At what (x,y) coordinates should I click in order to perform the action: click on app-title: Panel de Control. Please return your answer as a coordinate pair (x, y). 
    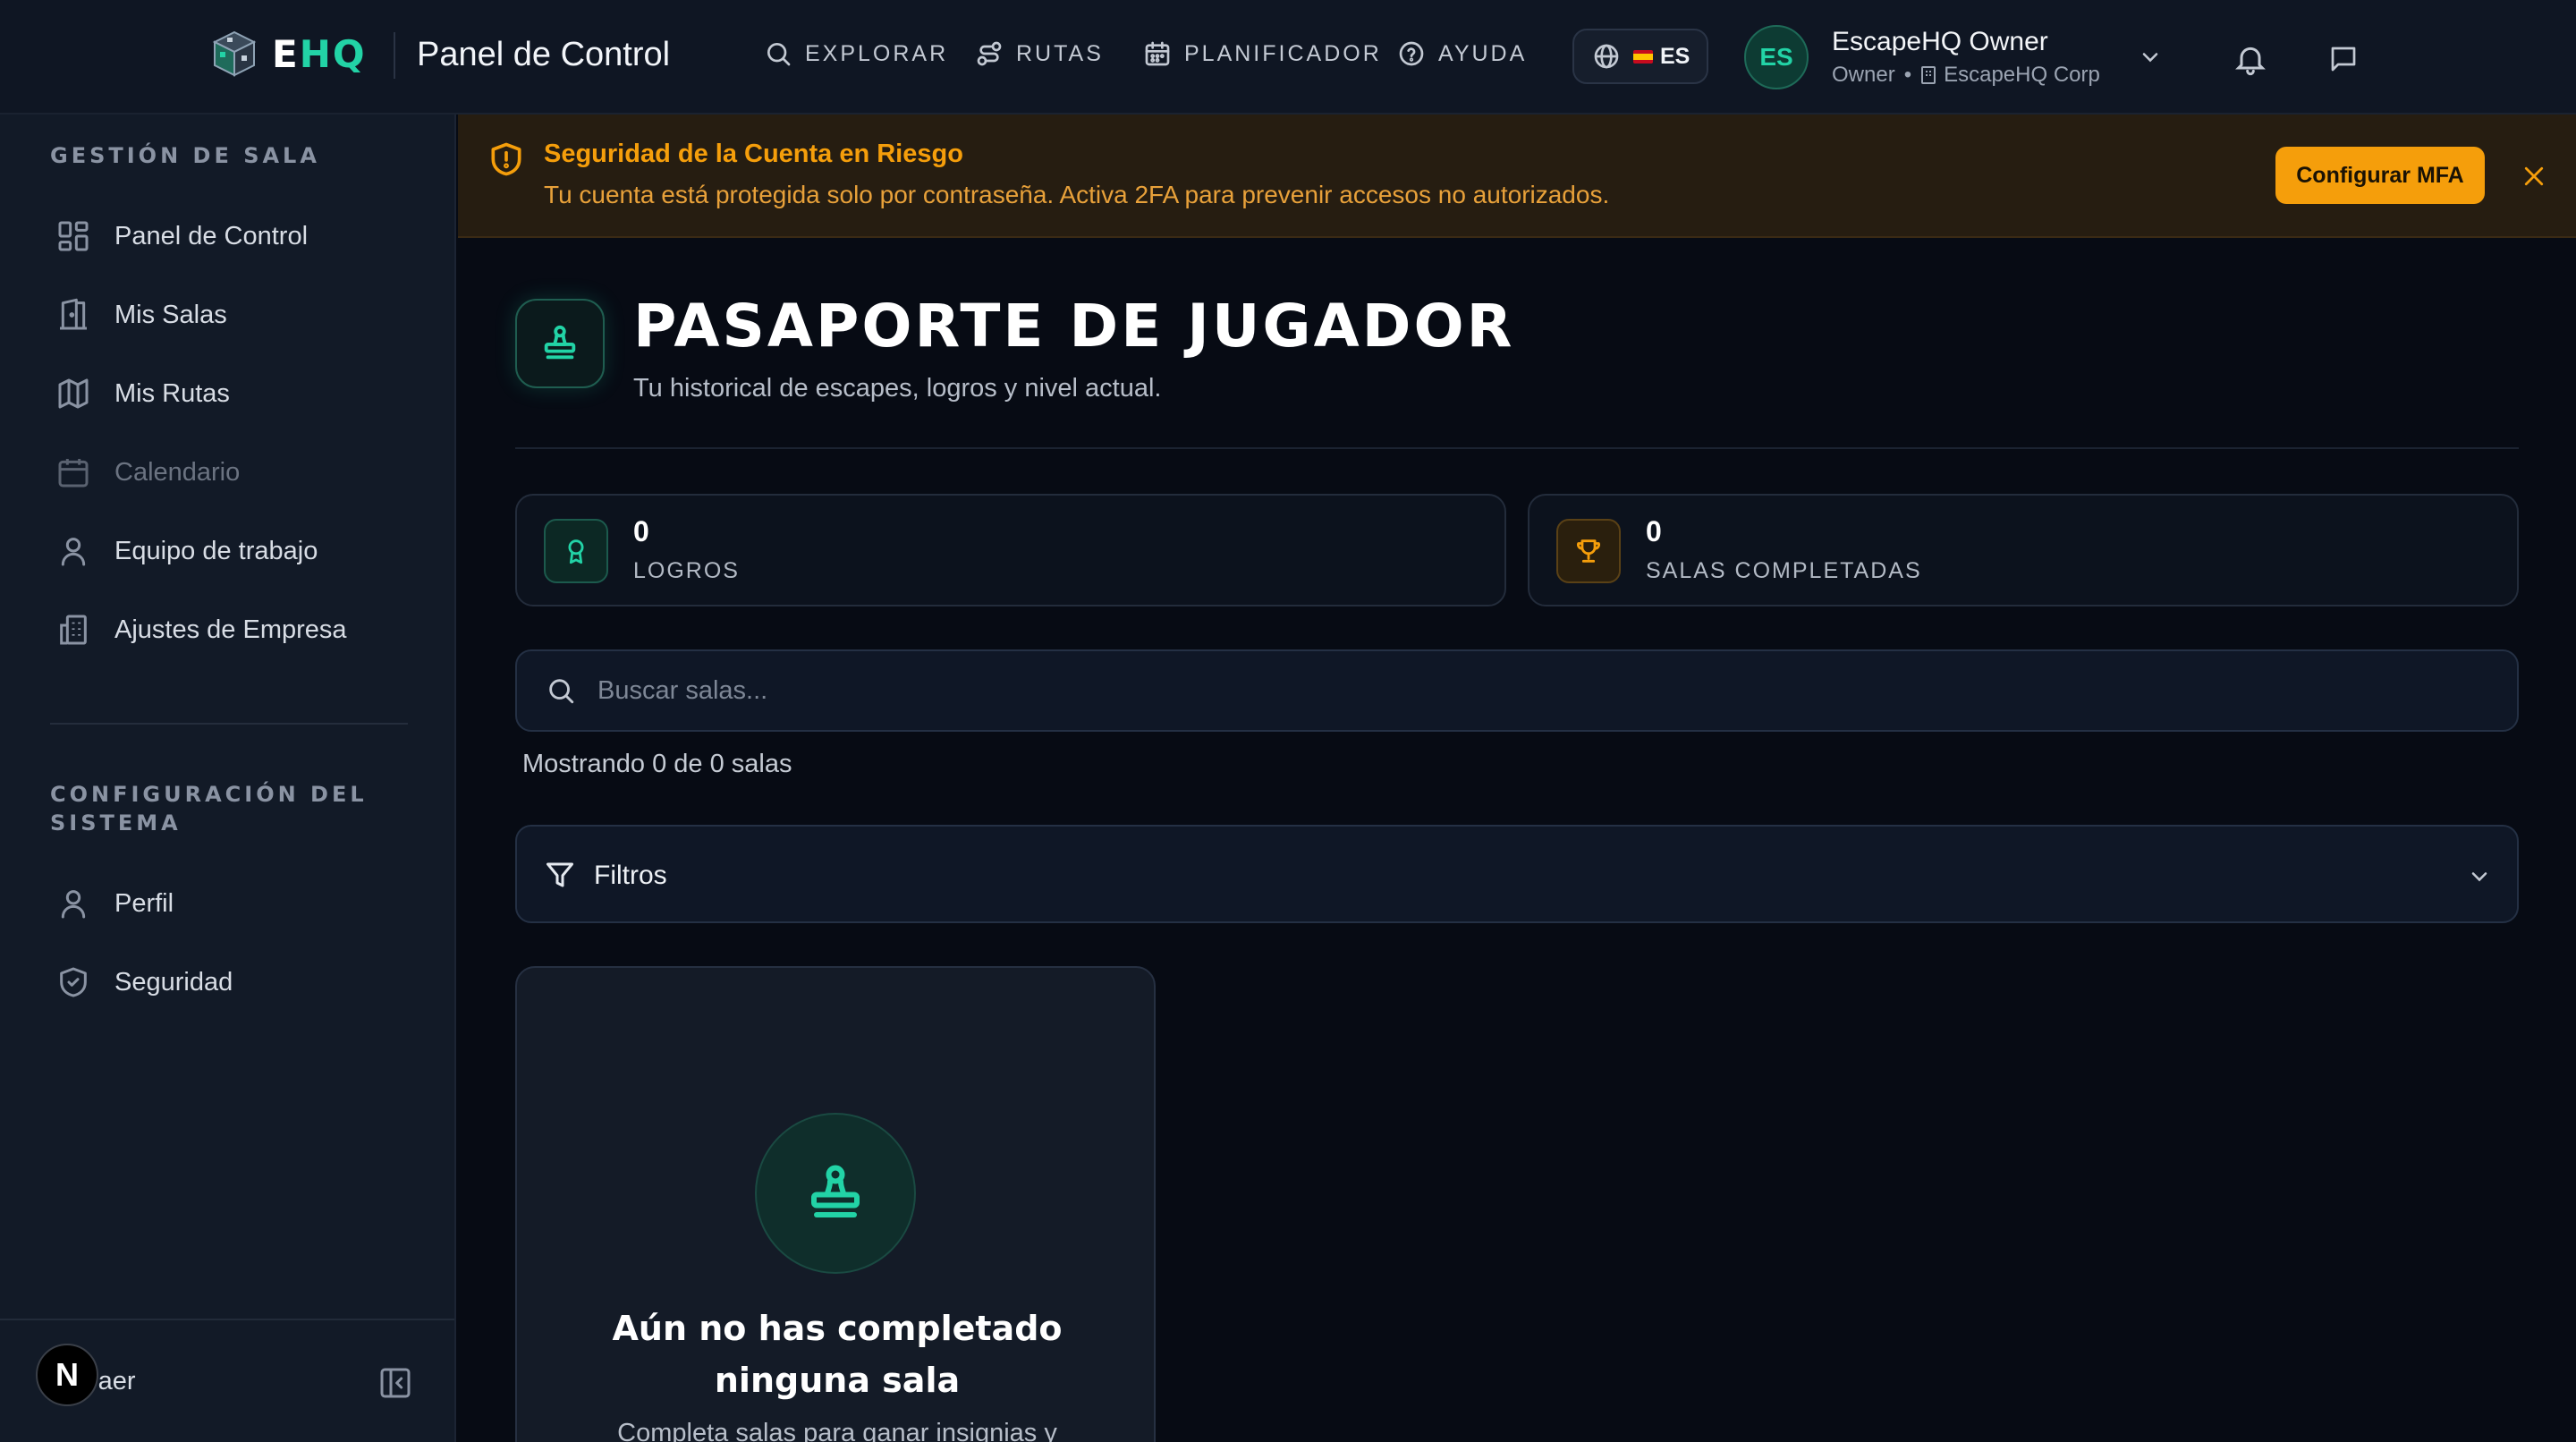
    Looking at the image, I should click on (544, 54).